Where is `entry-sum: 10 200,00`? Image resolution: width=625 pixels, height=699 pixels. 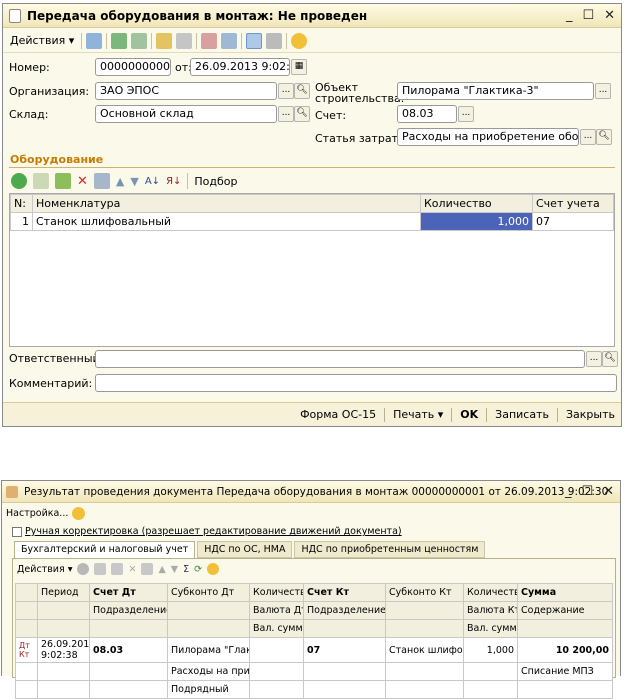 entry-sum: 10 200,00 is located at coordinates (565, 650).